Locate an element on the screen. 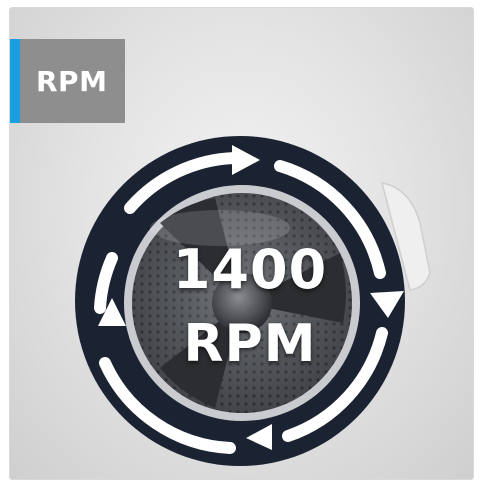 This screenshot has height=487, width=481. spin-speed-unit: RPM is located at coordinates (250, 344).